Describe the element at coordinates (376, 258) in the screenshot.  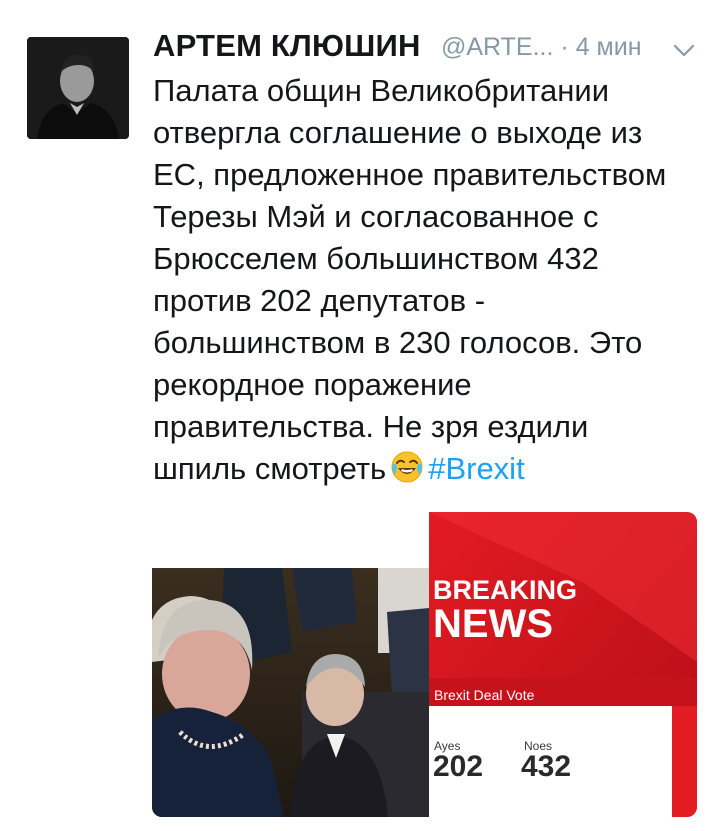
I see `tweet-text-line: Брюсселем большинством 432` at that location.